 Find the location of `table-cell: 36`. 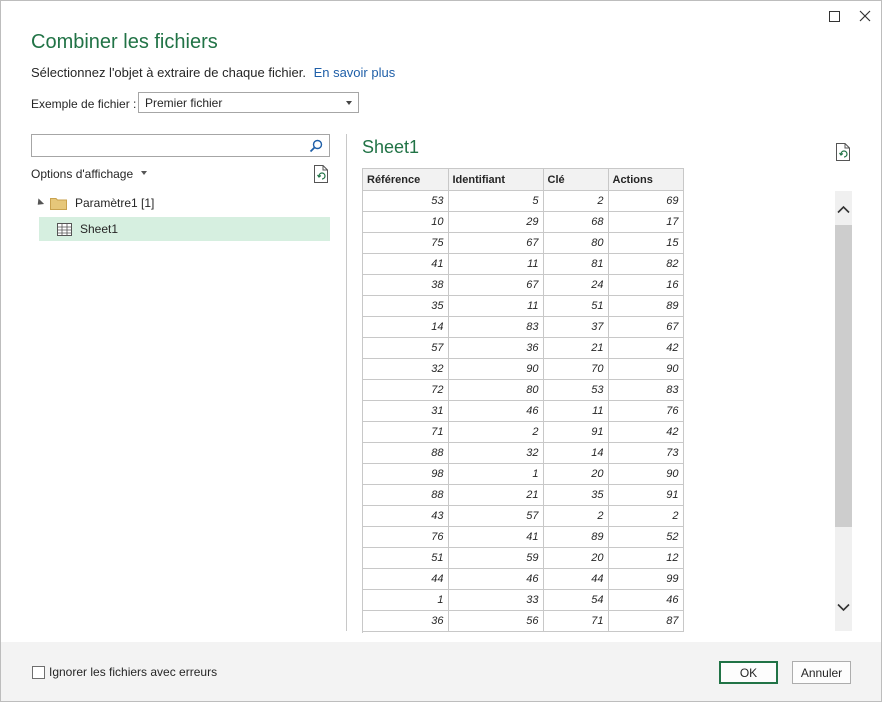

table-cell: 36 is located at coordinates (496, 348).